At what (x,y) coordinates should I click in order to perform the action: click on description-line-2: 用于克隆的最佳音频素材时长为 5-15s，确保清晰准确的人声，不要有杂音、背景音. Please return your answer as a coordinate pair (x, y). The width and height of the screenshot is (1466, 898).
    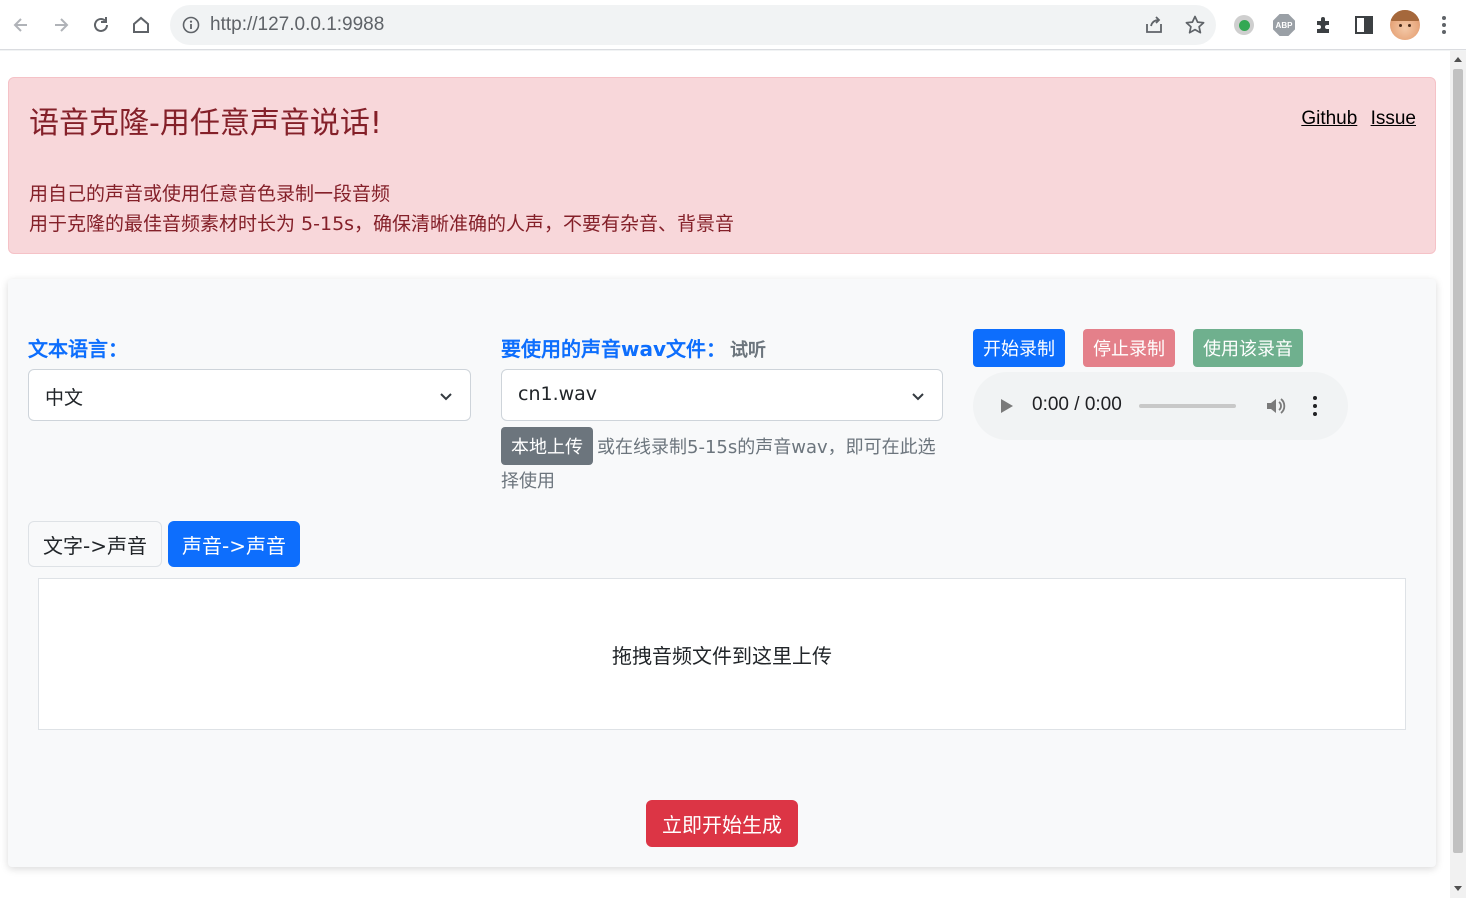
    Looking at the image, I should click on (382, 224).